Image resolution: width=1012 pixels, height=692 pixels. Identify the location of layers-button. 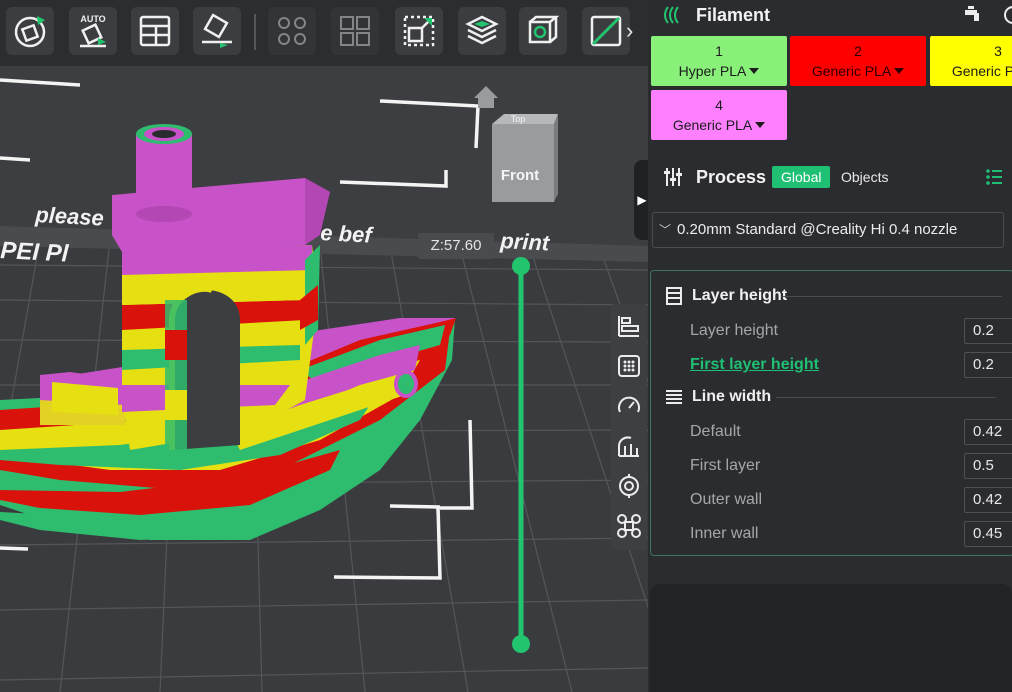
(482, 31).